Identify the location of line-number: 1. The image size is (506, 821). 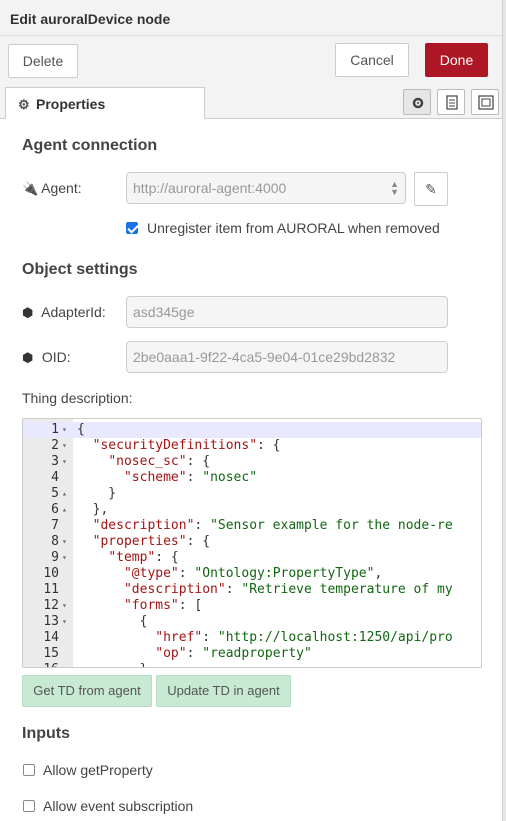
(55, 429).